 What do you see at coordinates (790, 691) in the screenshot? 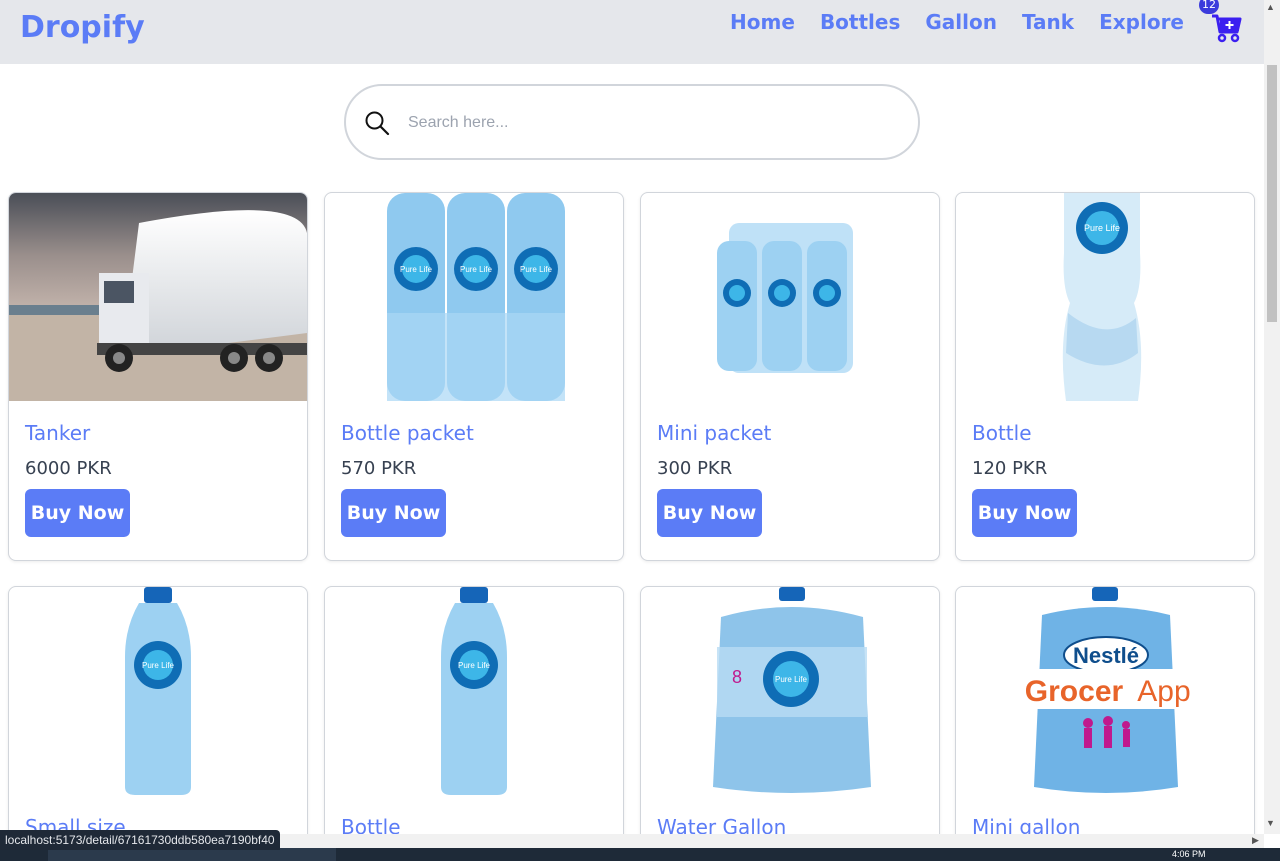
I see `product-image-water-gallon: Pure Life 8` at bounding box center [790, 691].